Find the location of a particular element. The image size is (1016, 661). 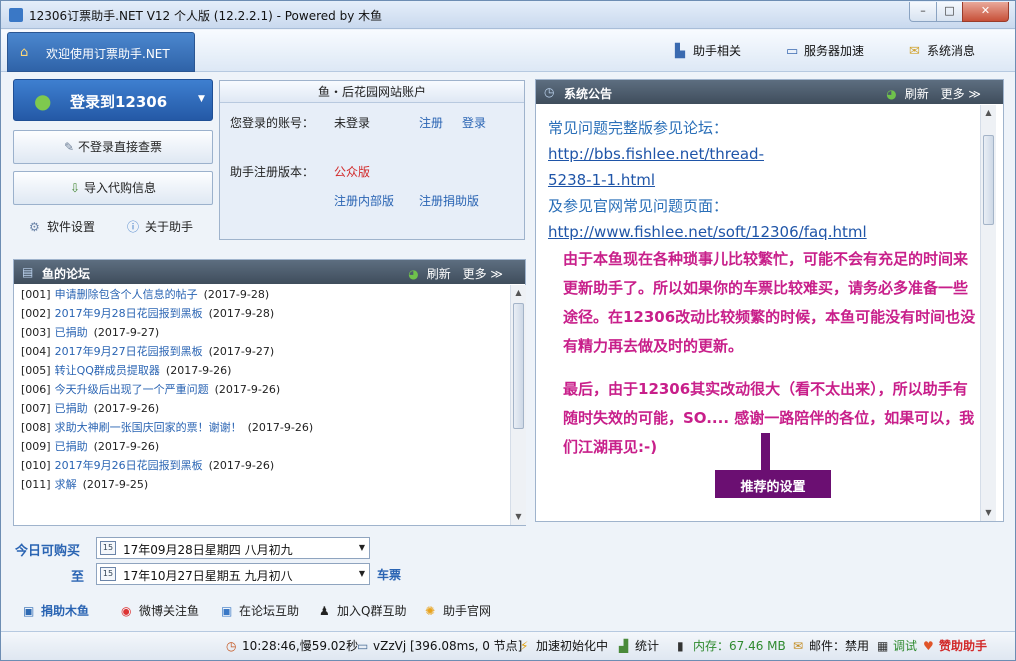

forum-list-item: [003] 已捐助 (2017-9-27) is located at coordinates (262, 332).